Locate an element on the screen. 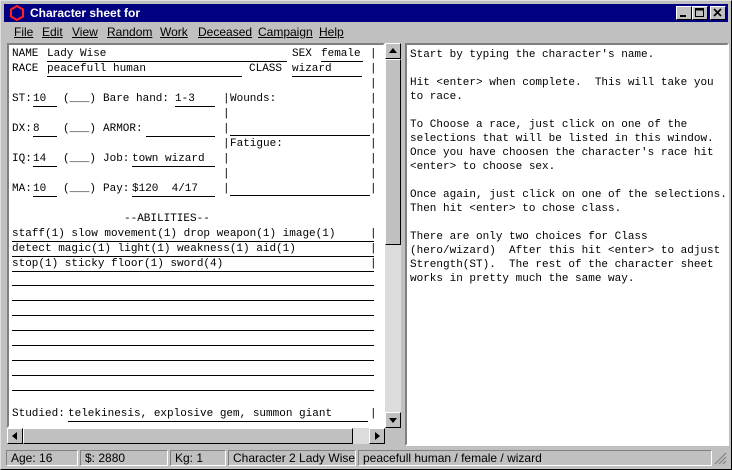  resize-grip-icon is located at coordinates (720, 458).